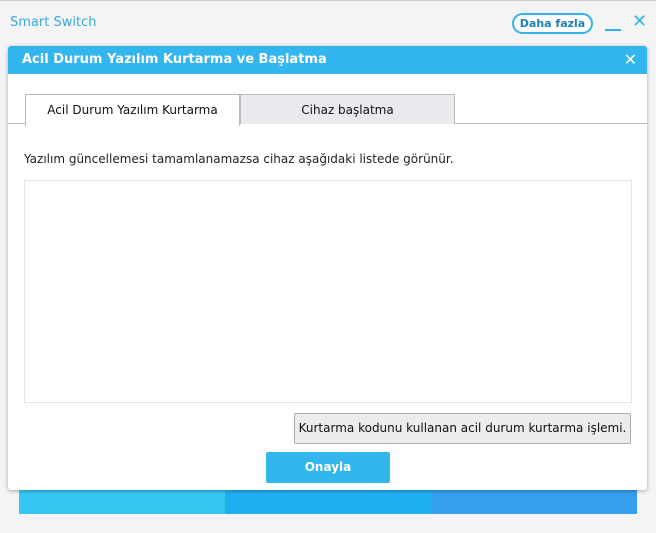  I want to click on tab-emergency-recovery: Acil Durum Yazılım Kurtarma, so click(132, 110).